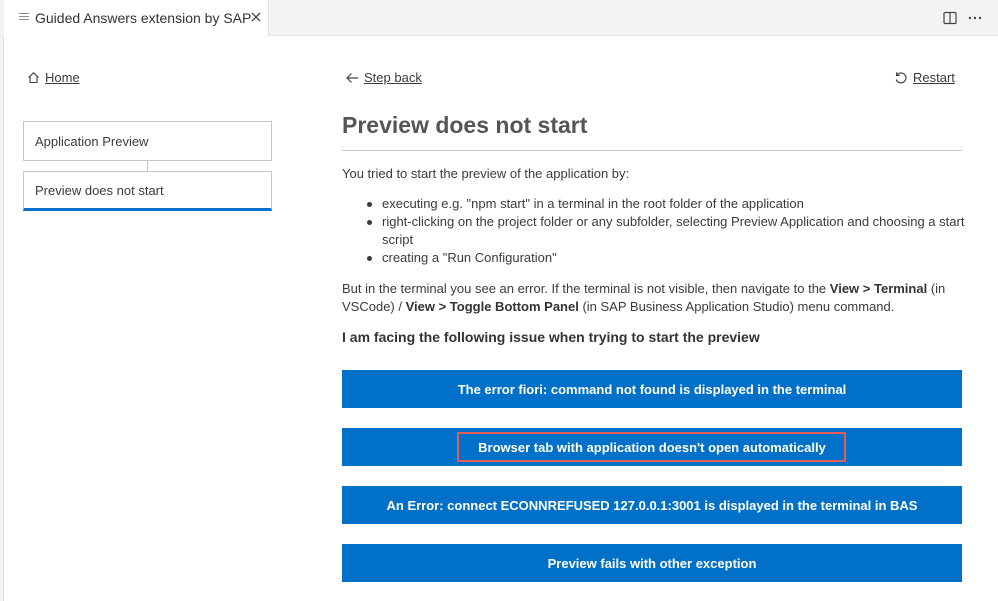 This screenshot has width=998, height=601. What do you see at coordinates (256, 17) in the screenshot?
I see `close-icon` at bounding box center [256, 17].